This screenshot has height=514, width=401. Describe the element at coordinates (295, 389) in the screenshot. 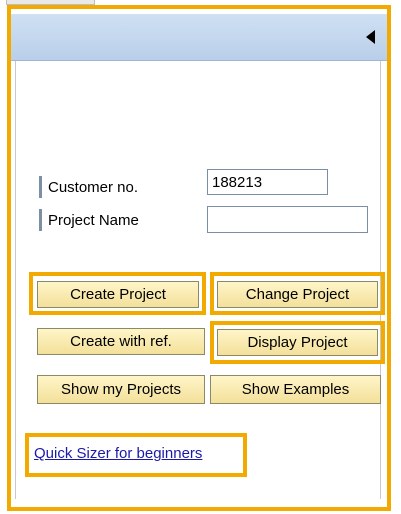

I see `show-examples-button: Show Examples` at that location.